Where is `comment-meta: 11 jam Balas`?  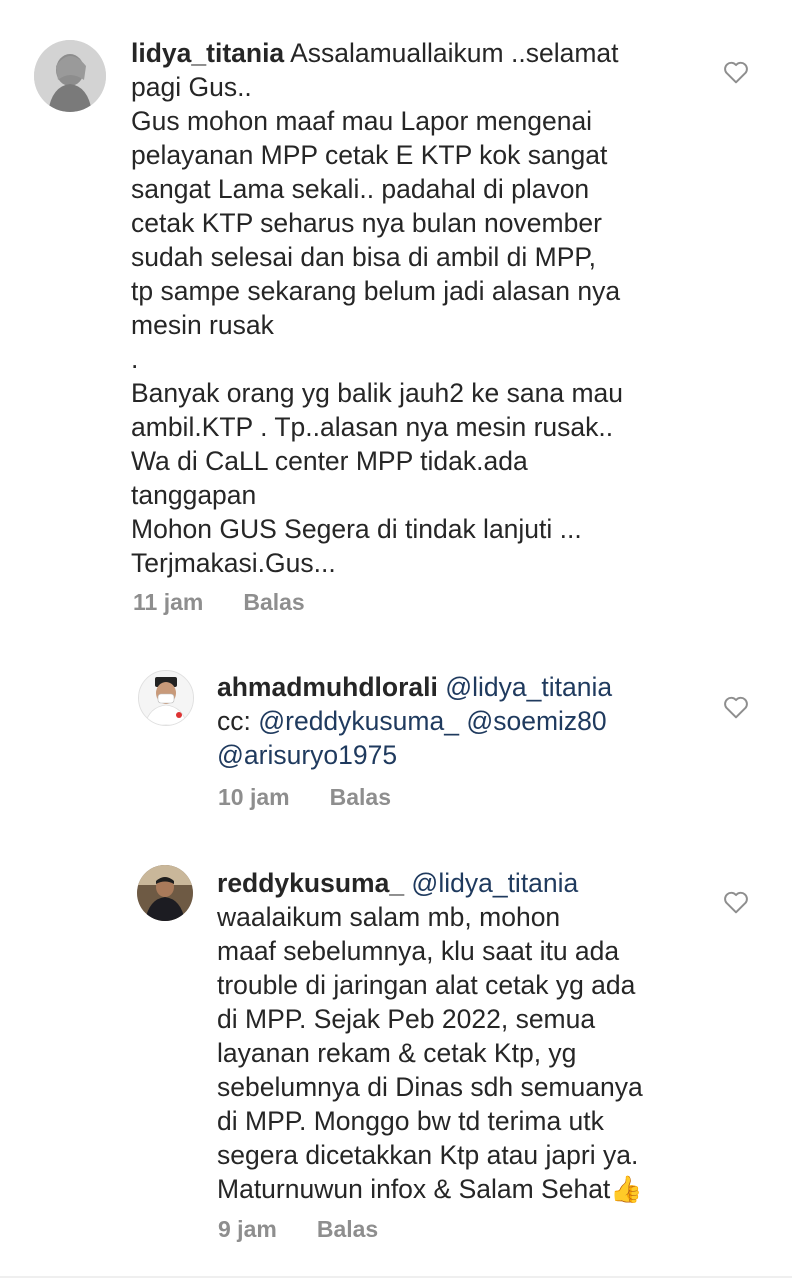 comment-meta: 11 jam Balas is located at coordinates (219, 602).